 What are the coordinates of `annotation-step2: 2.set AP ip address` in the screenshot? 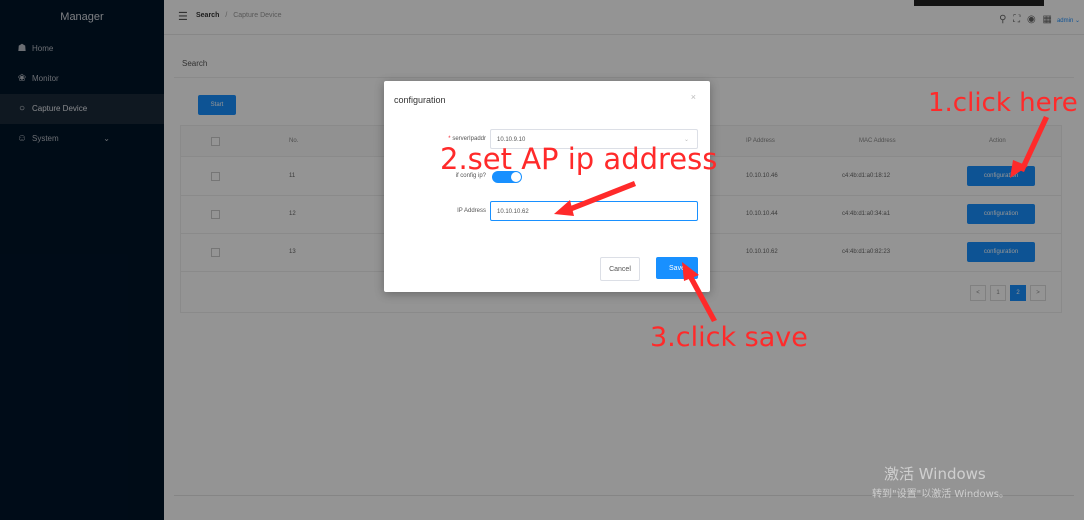 It's located at (579, 159).